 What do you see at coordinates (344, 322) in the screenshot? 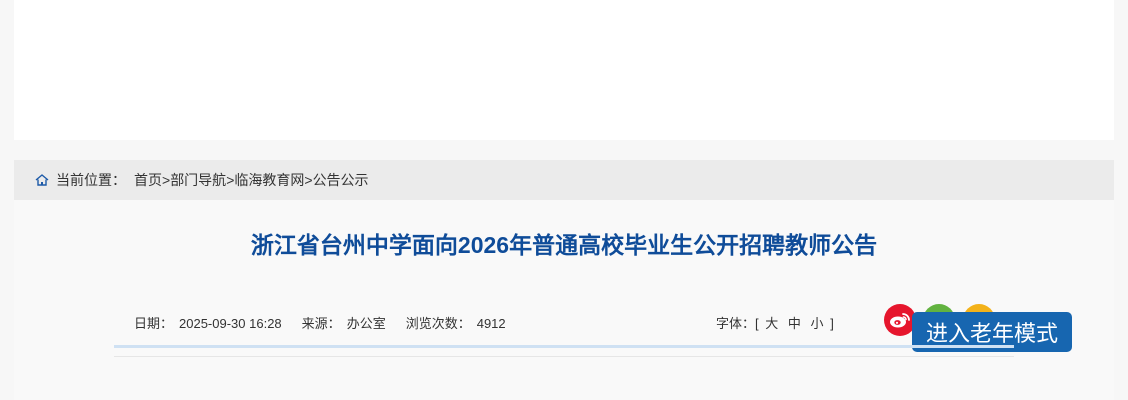
I see `article-source: 来源： 办公室` at bounding box center [344, 322].